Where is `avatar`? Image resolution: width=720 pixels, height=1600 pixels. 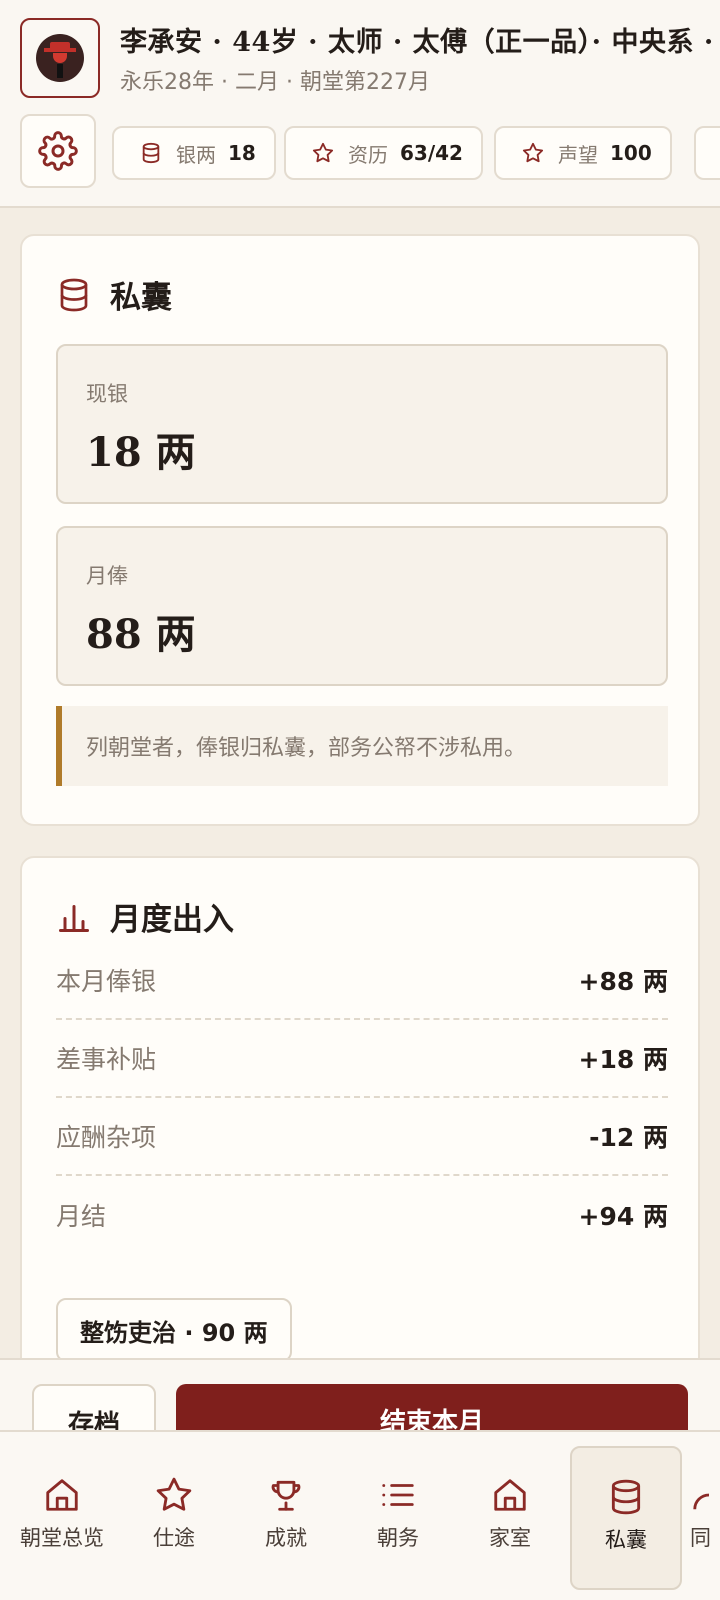
avatar is located at coordinates (60, 58).